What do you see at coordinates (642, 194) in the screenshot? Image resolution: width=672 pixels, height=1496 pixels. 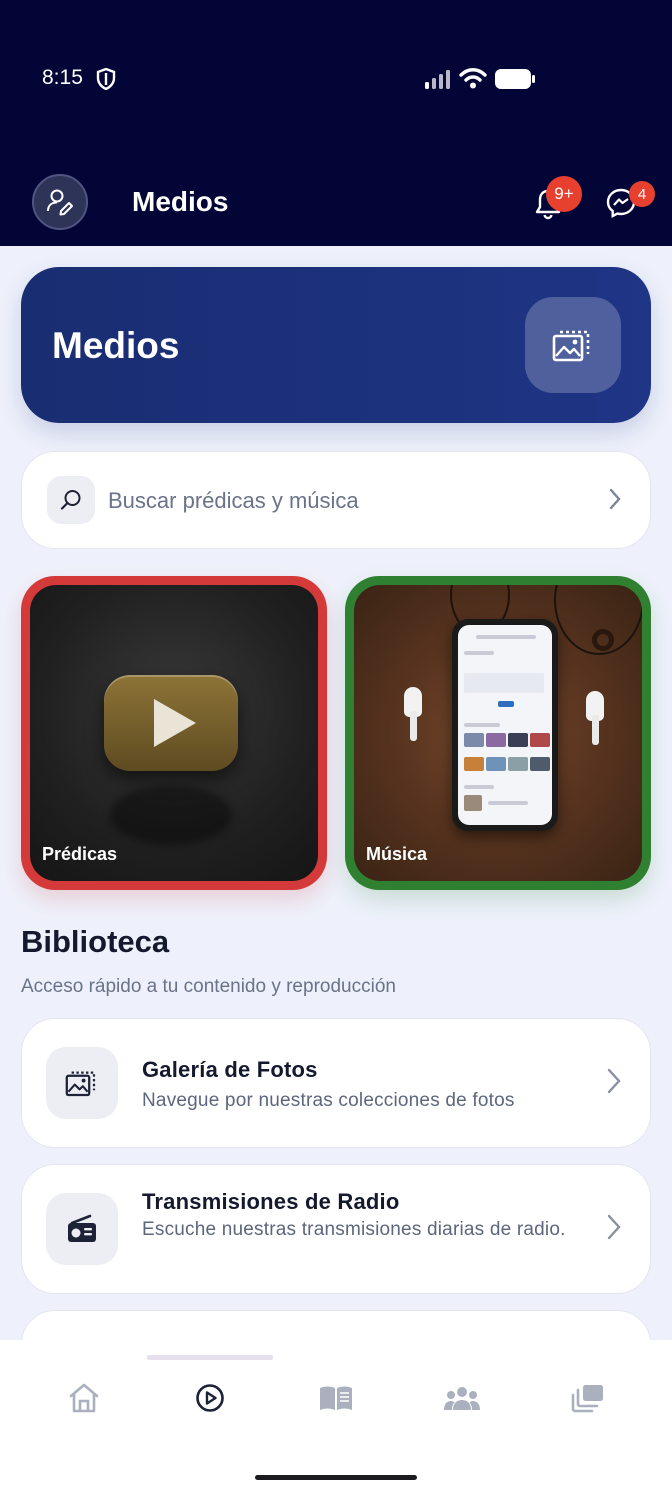 I see `messages-badge: 4` at bounding box center [642, 194].